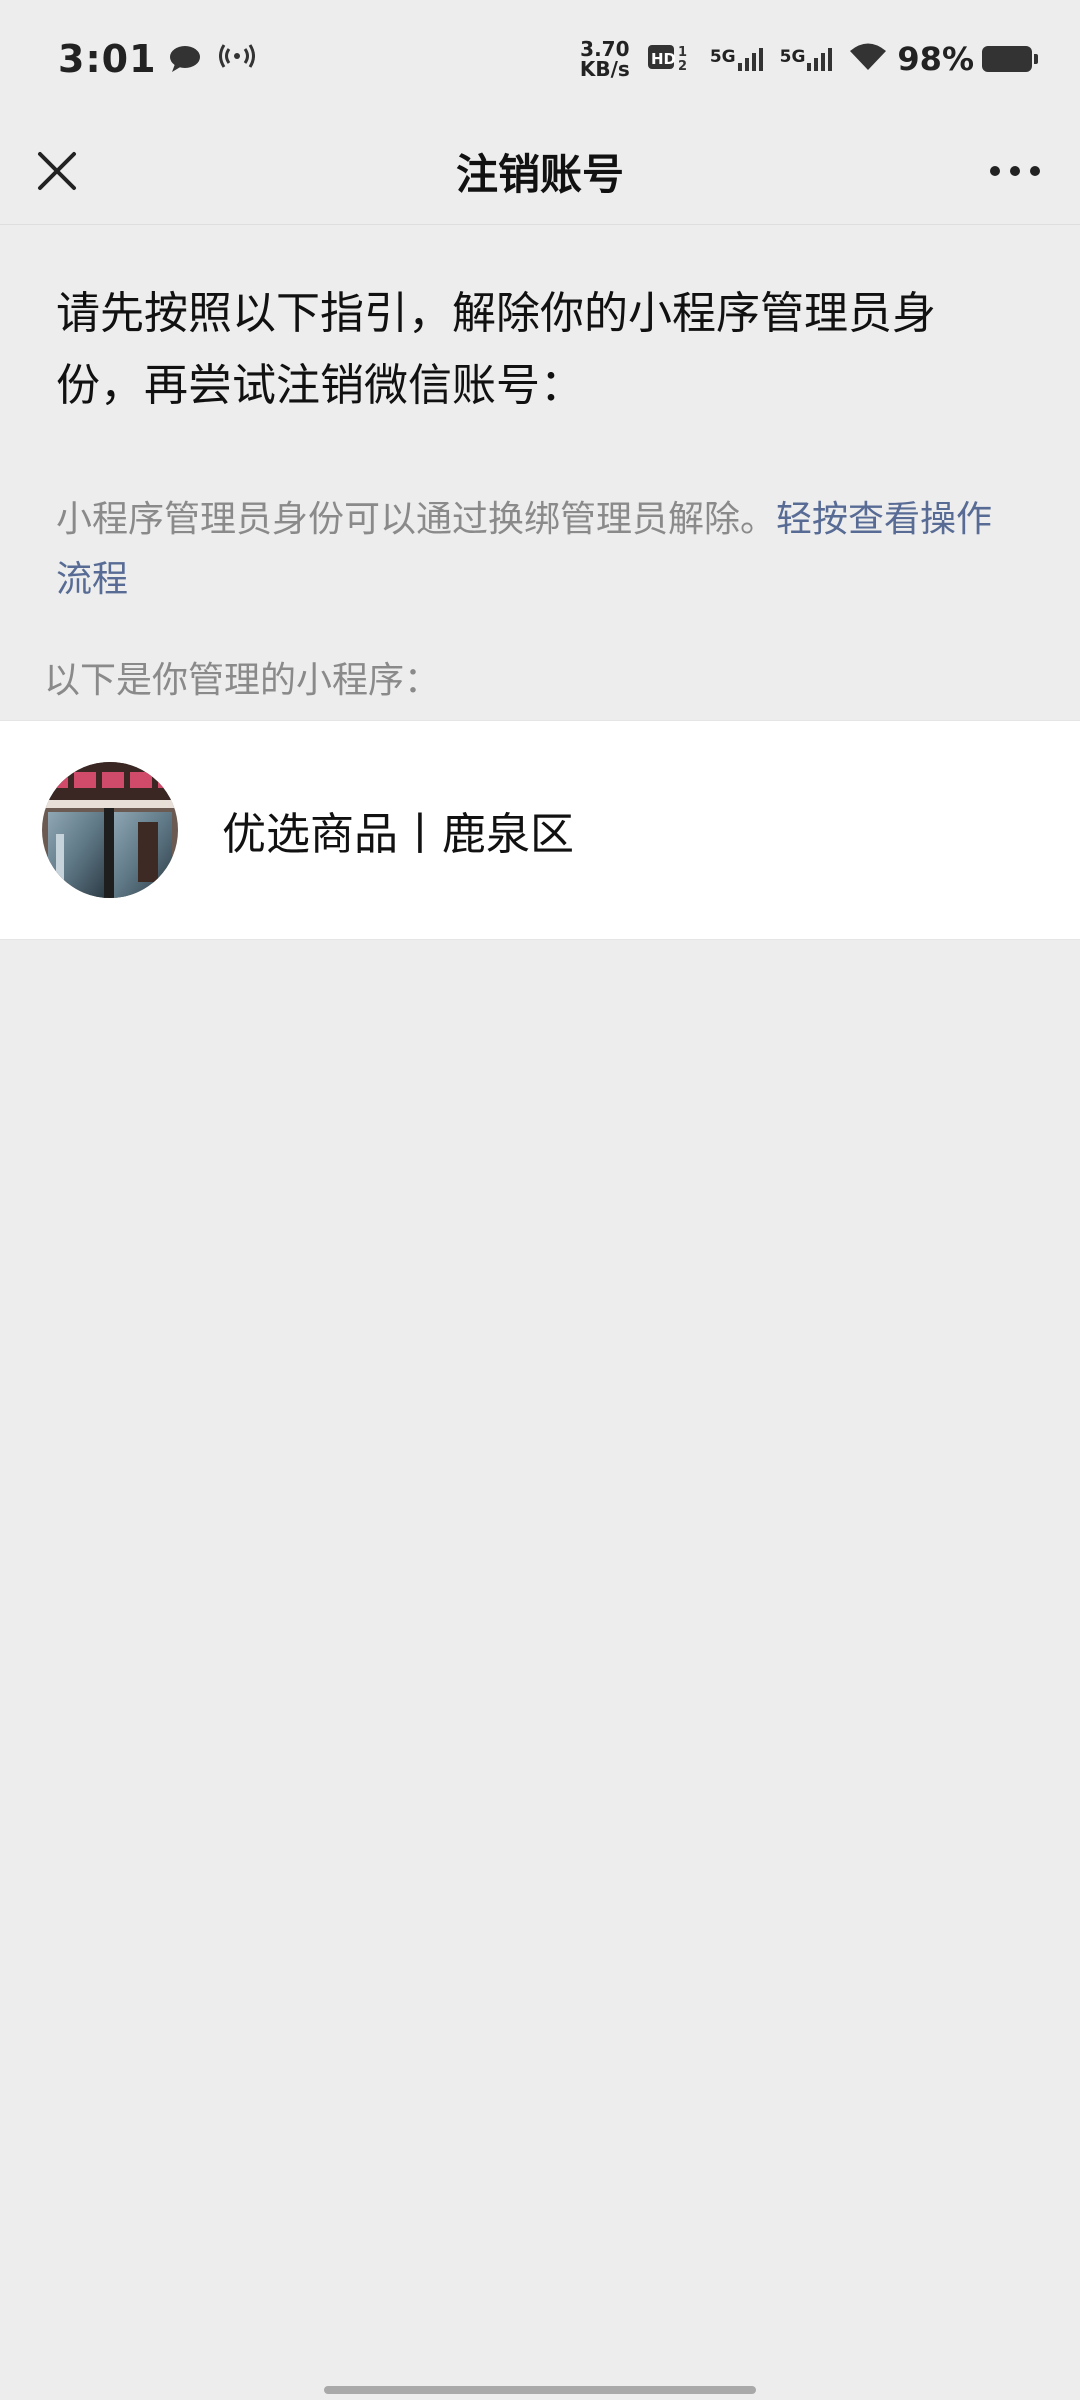 The height and width of the screenshot is (2400, 1080). I want to click on more-button, so click(1015, 171).